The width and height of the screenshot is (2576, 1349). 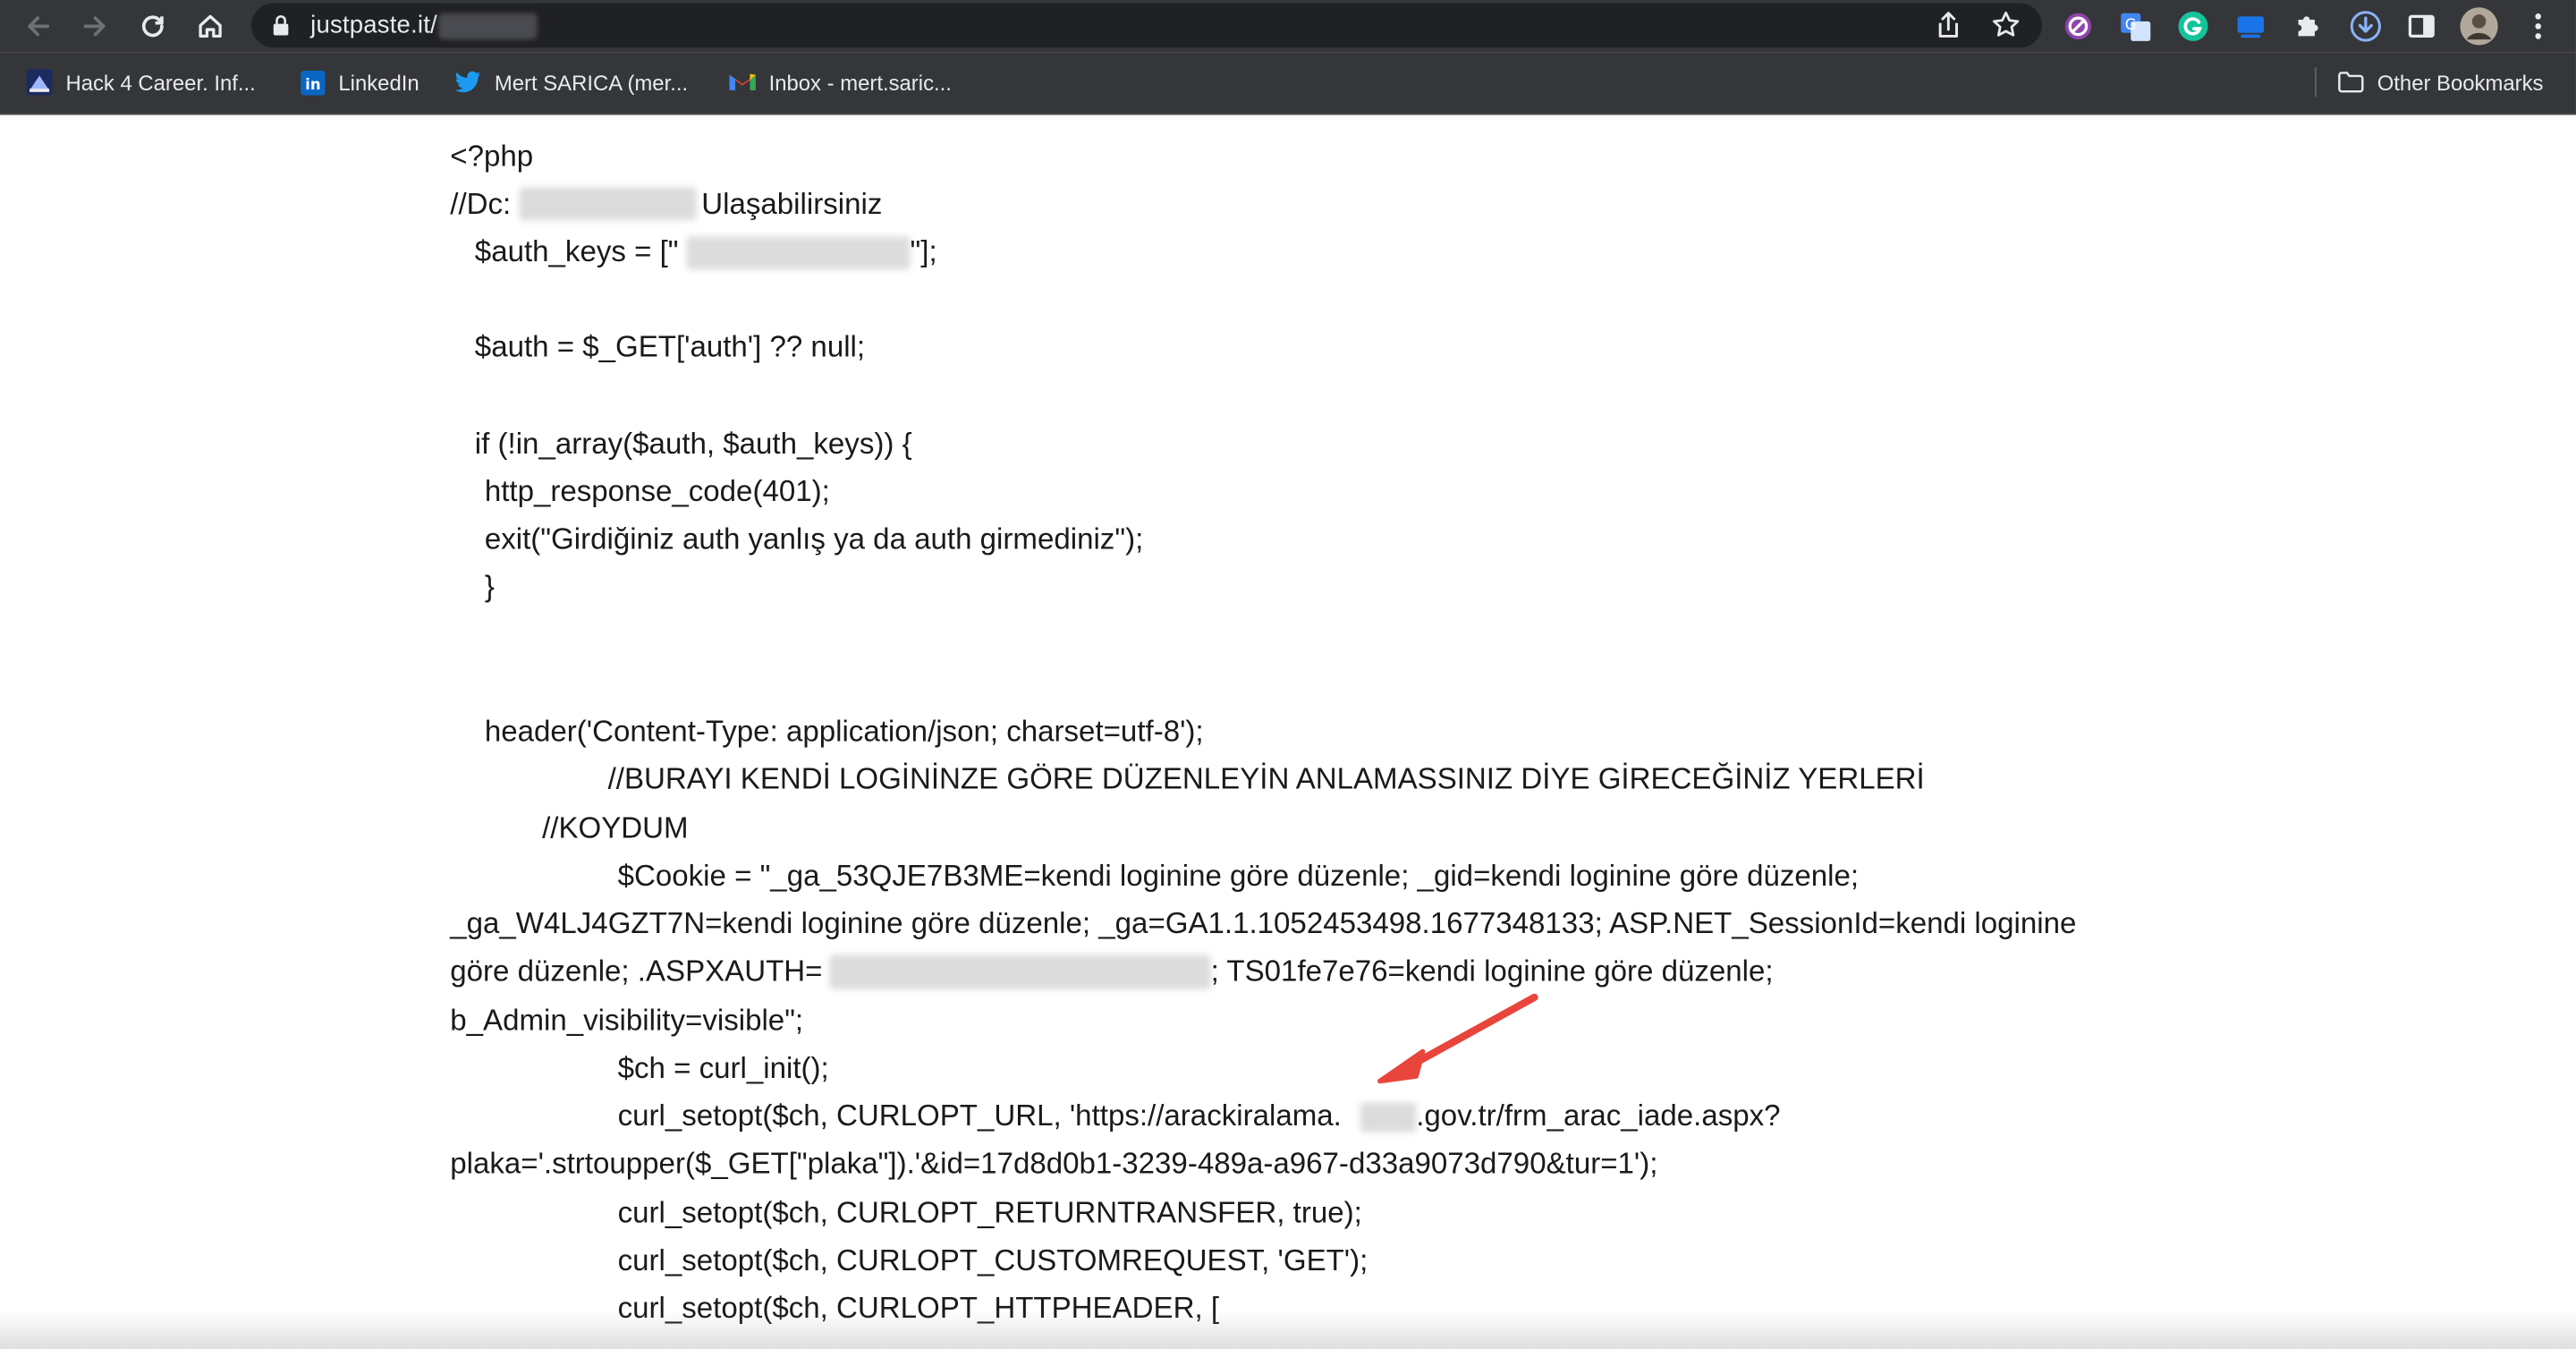 I want to click on download-icon, so click(x=2366, y=26).